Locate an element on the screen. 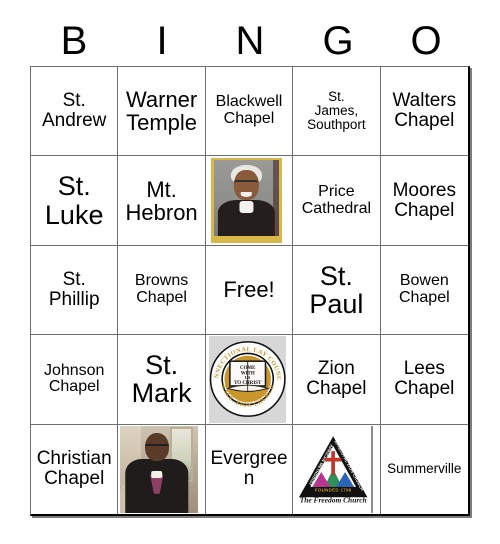 The image size is (500, 544). header-letter-b: B is located at coordinates (74, 41).